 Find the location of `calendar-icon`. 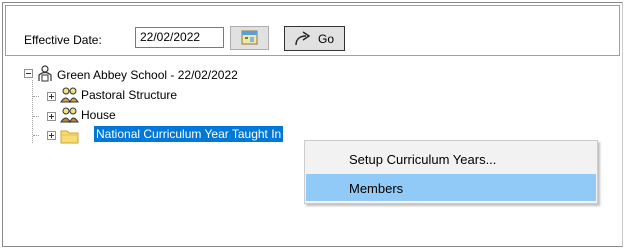

calendar-icon is located at coordinates (249, 37).